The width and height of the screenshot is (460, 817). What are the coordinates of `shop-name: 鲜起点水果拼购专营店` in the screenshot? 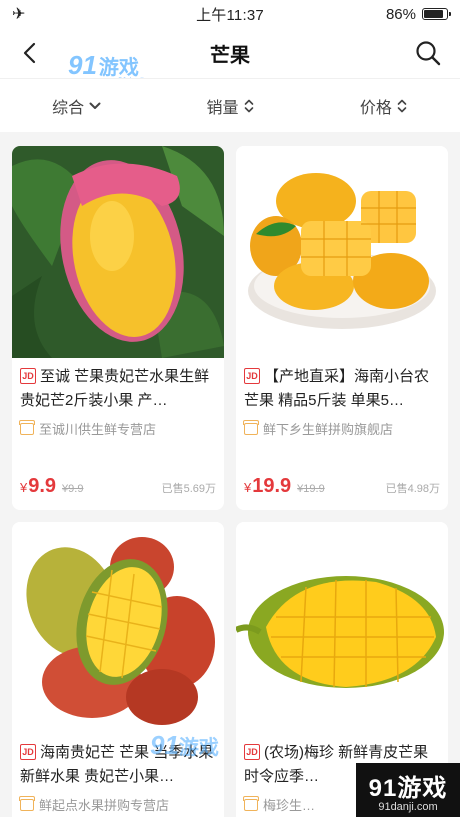 It's located at (104, 805).